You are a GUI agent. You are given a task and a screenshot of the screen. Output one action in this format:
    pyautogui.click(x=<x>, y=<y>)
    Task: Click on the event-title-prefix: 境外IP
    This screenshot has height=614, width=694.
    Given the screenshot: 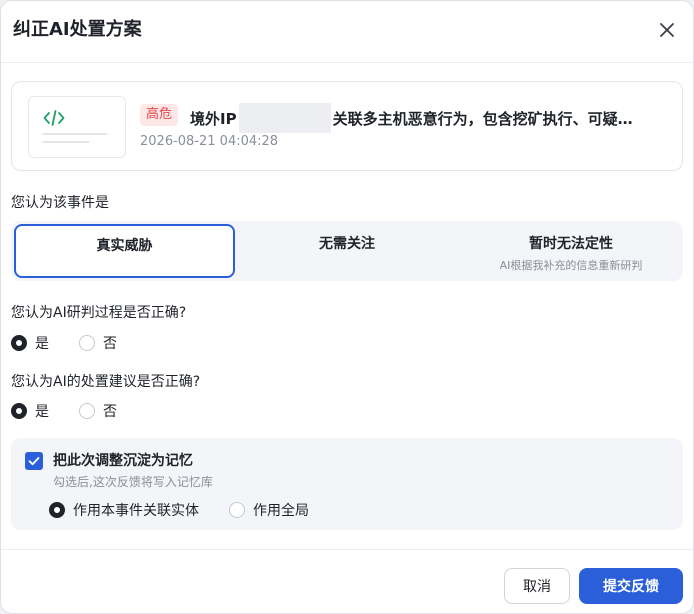 What is the action you would take?
    pyautogui.click(x=213, y=119)
    